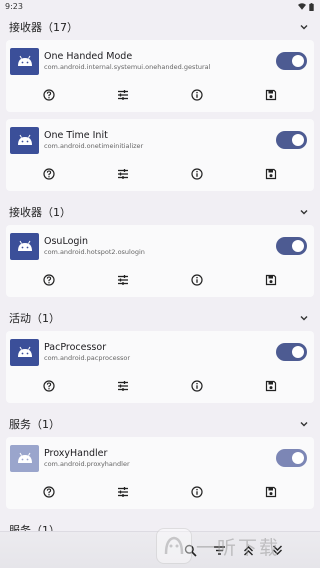  Describe the element at coordinates (75, 347) in the screenshot. I see `component-title: PacProcessor` at that location.